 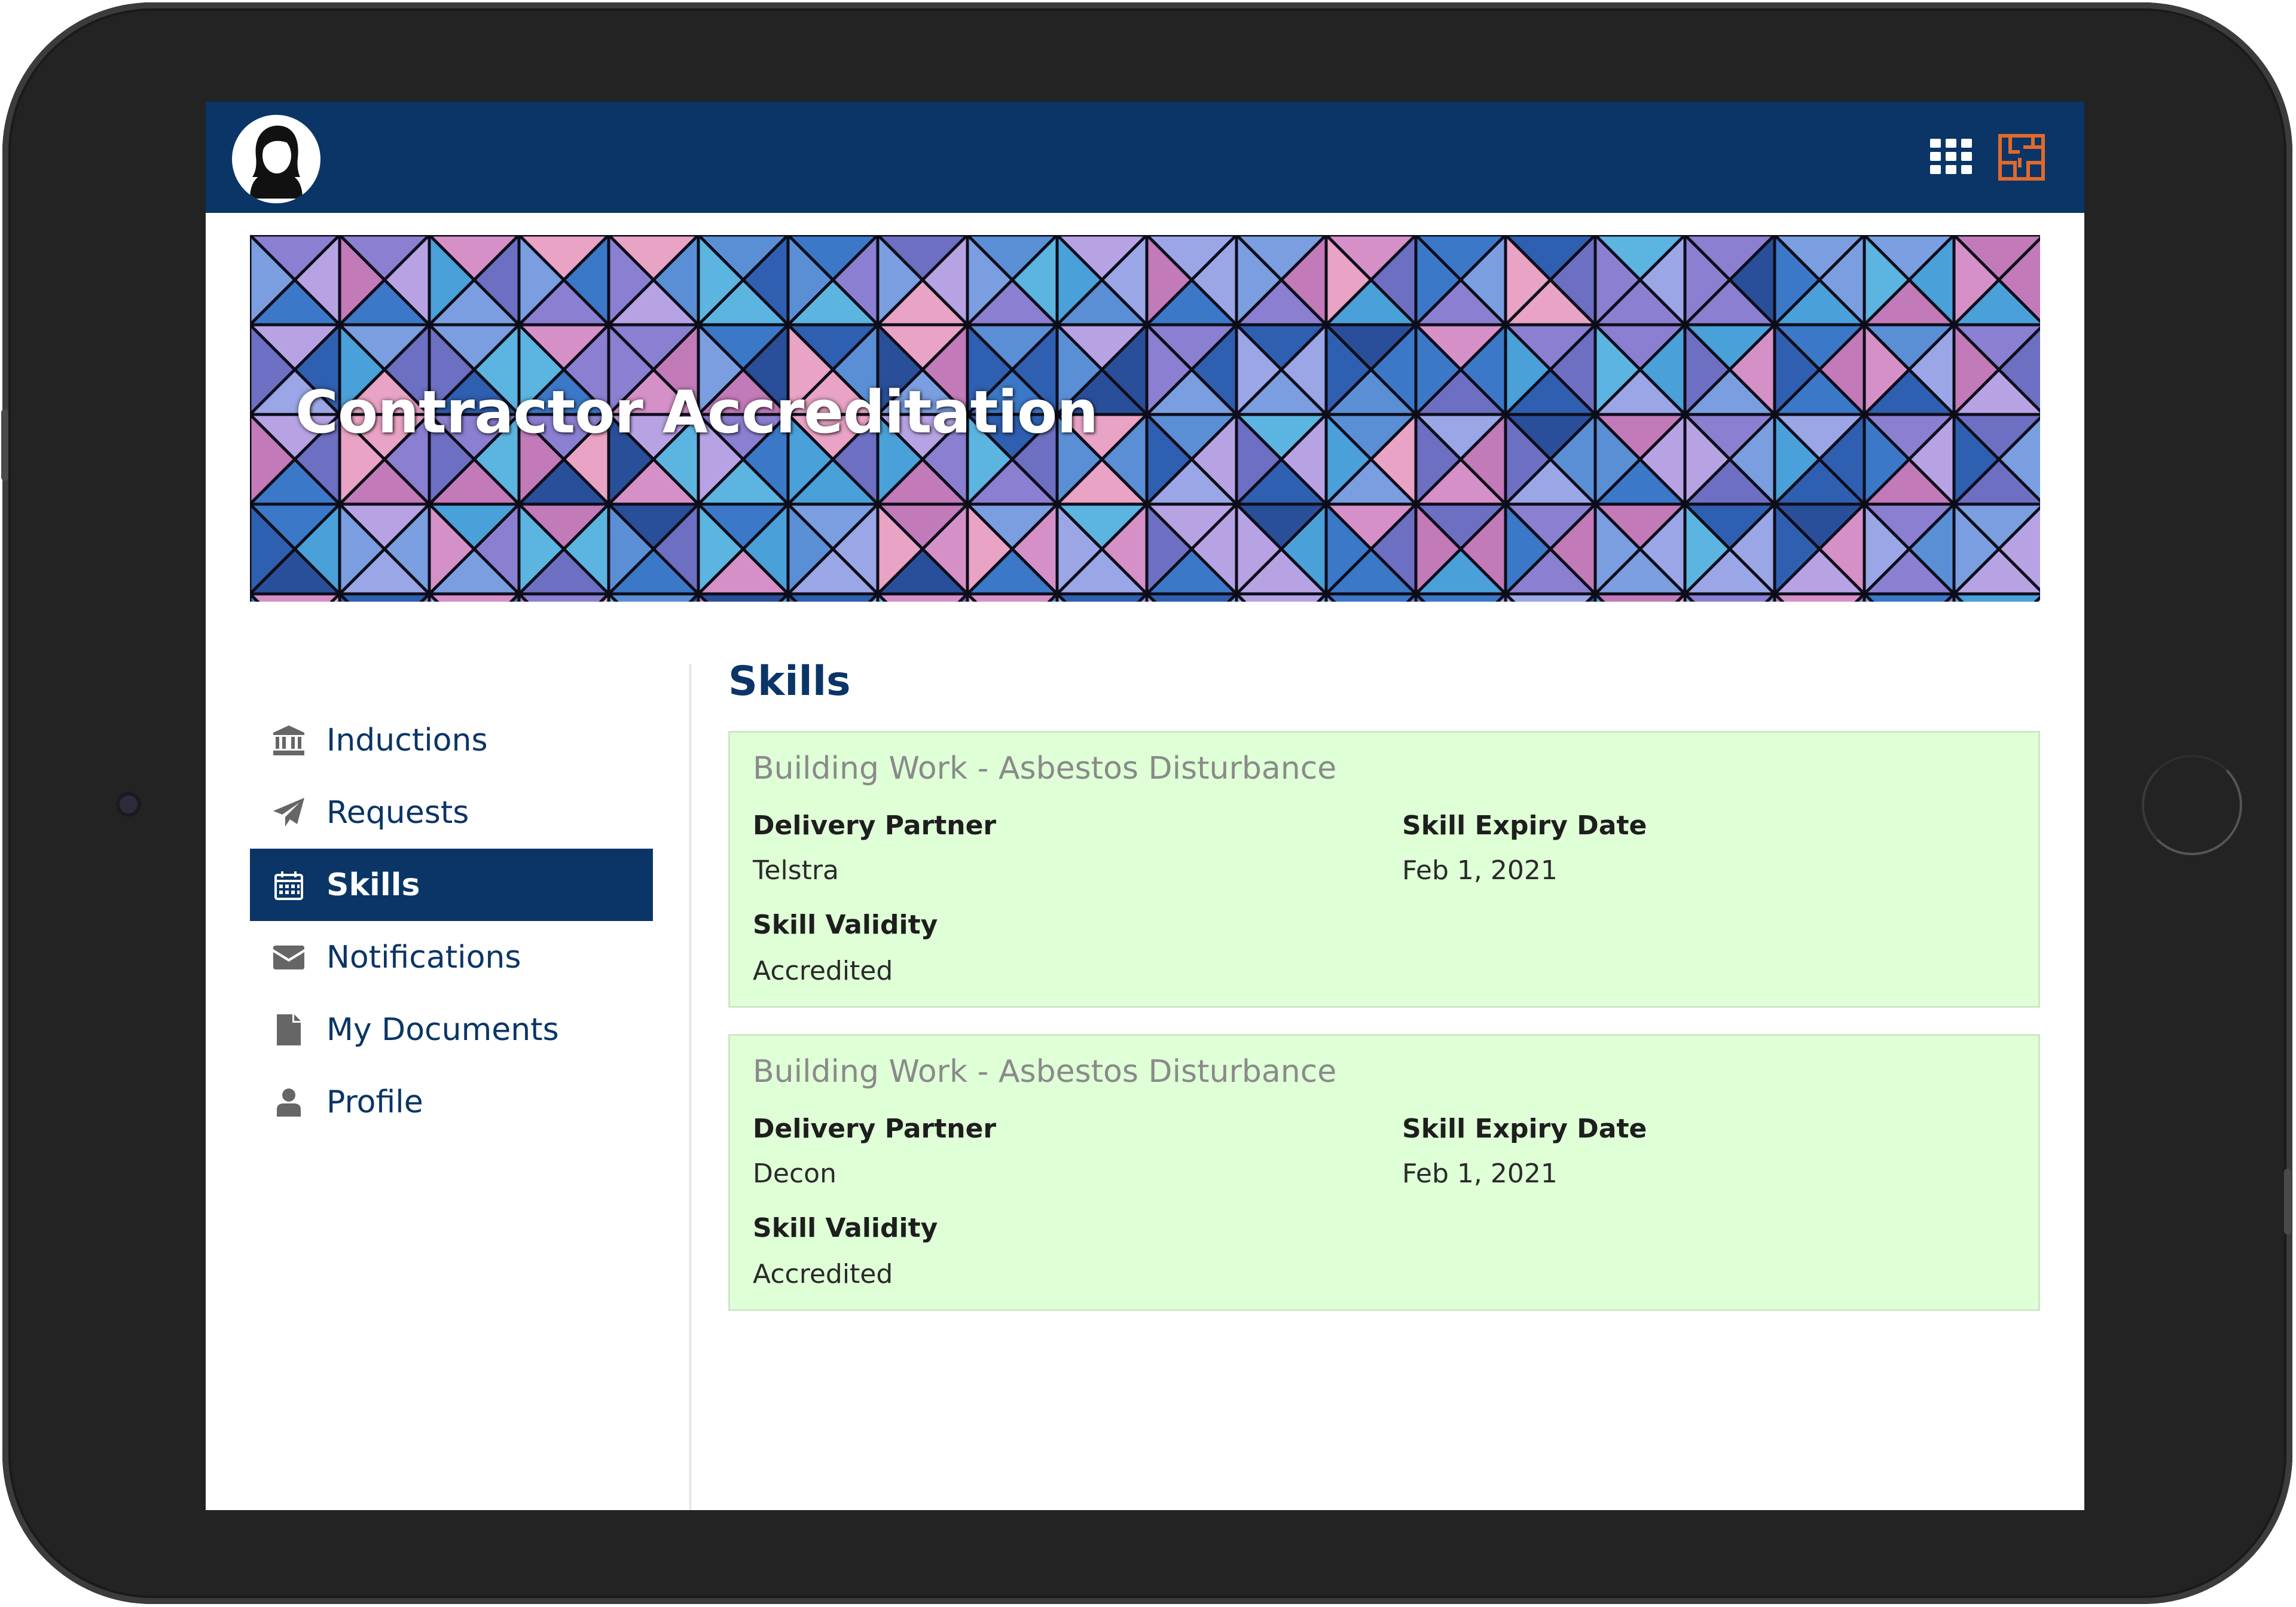 I want to click on avatar-person-icon, so click(x=276, y=159).